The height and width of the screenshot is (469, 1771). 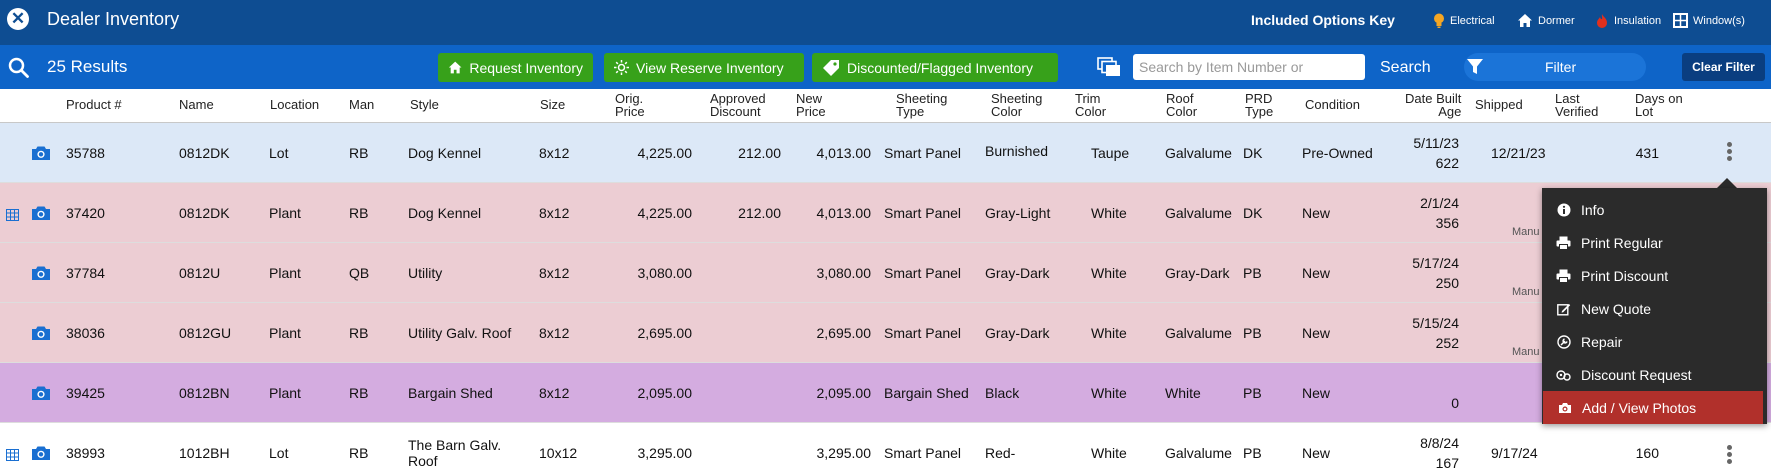 What do you see at coordinates (1593, 209) in the screenshot?
I see `menu-item-label: Info` at bounding box center [1593, 209].